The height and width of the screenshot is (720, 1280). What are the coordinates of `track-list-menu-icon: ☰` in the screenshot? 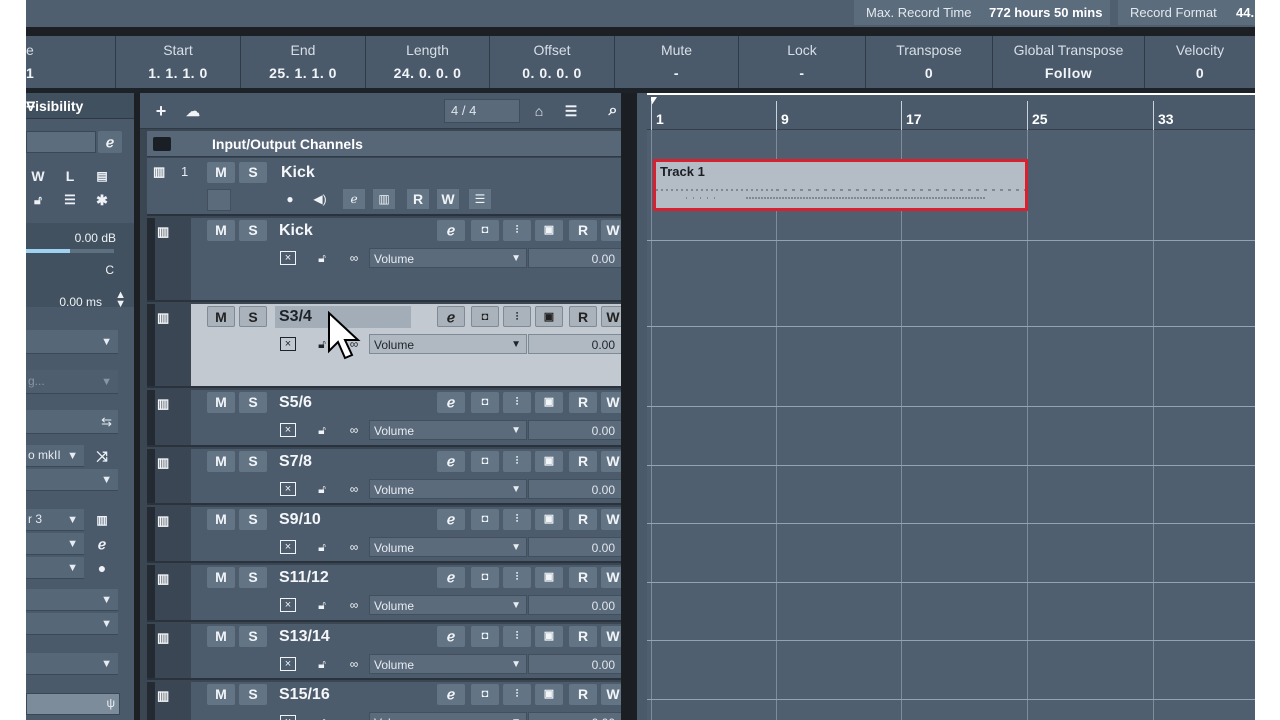 It's located at (571, 111).